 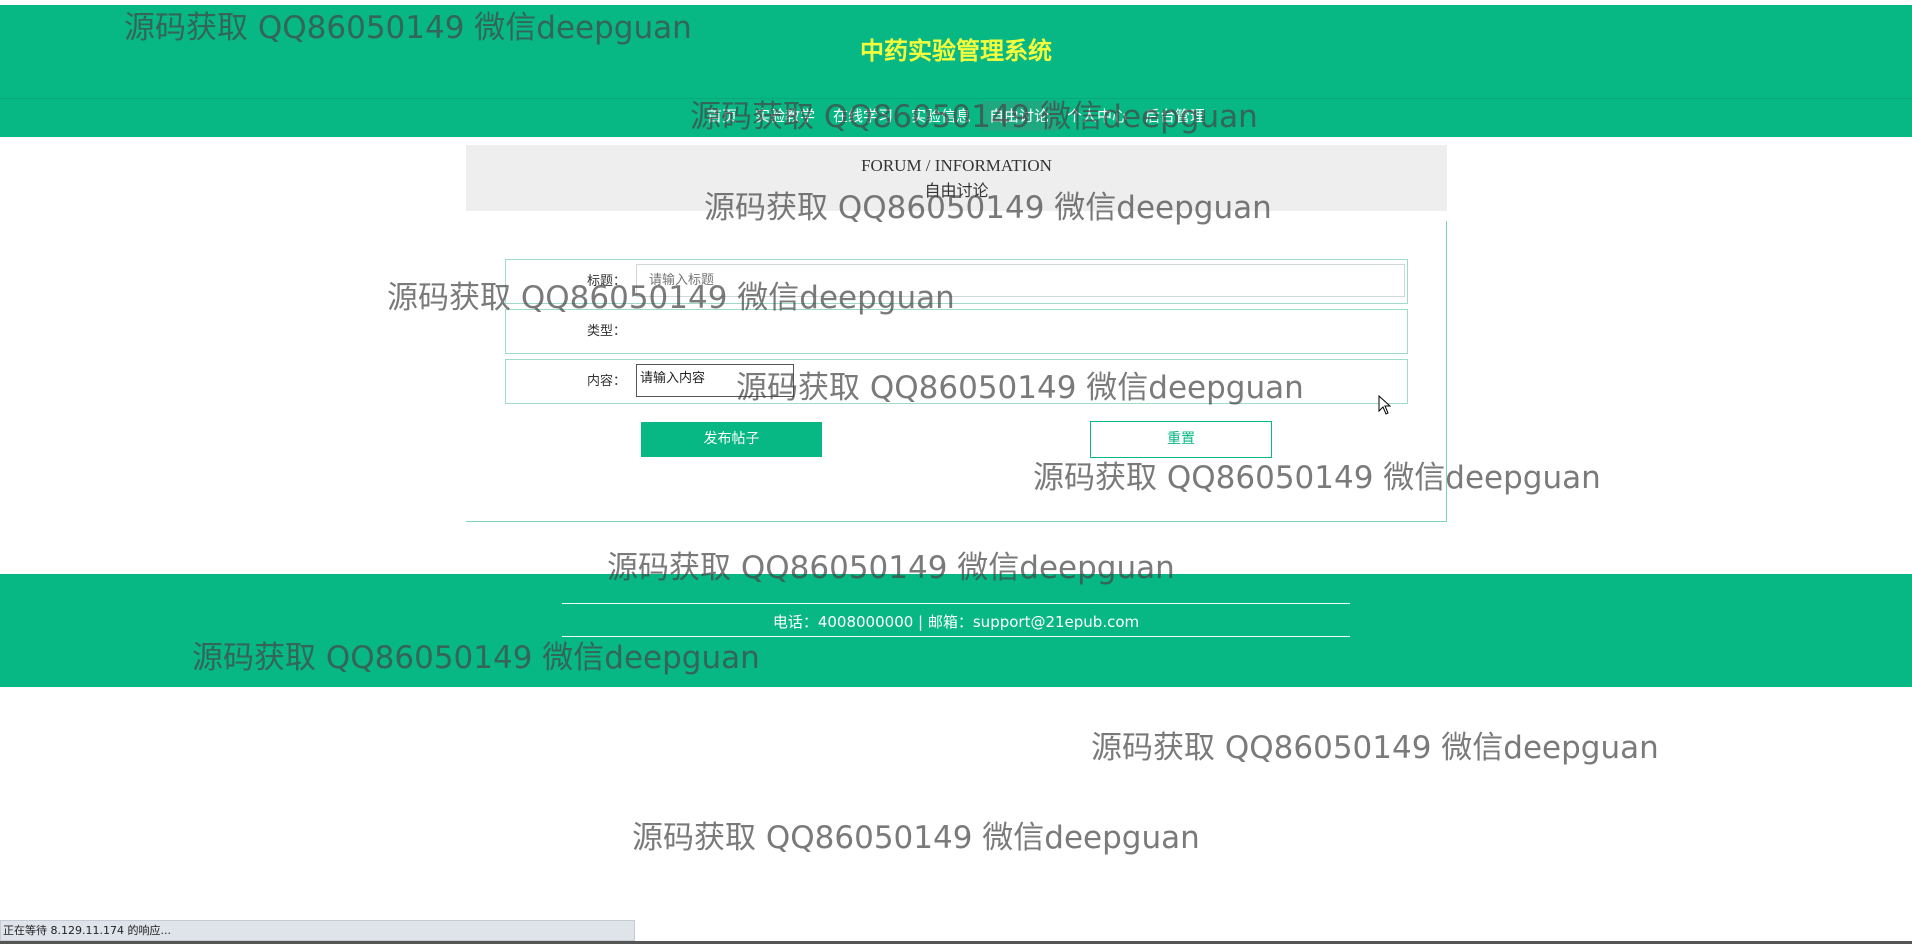 What do you see at coordinates (1181, 439) in the screenshot?
I see `reset-button: 重置` at bounding box center [1181, 439].